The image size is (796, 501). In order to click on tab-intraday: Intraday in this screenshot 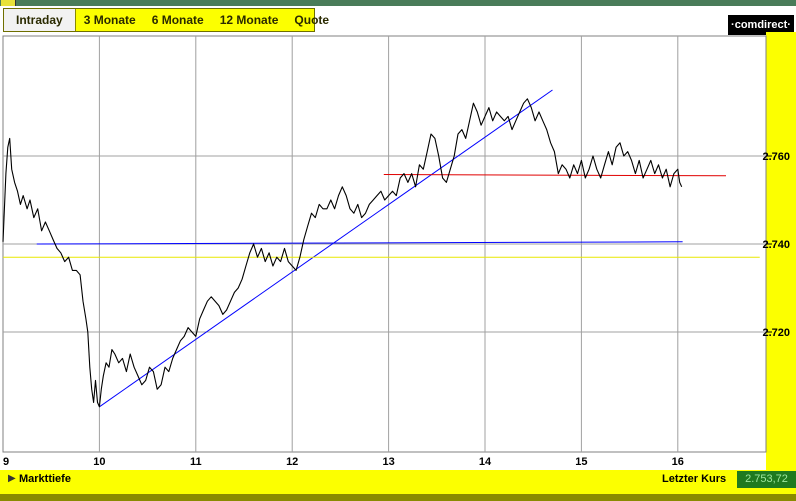, I will do `click(40, 20)`.